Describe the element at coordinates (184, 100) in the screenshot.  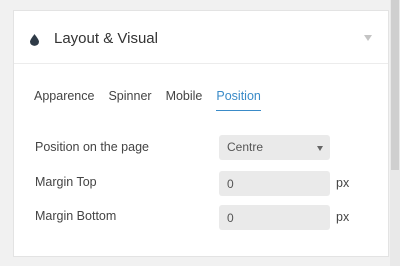
I see `tab-mobile: Mobile` at that location.